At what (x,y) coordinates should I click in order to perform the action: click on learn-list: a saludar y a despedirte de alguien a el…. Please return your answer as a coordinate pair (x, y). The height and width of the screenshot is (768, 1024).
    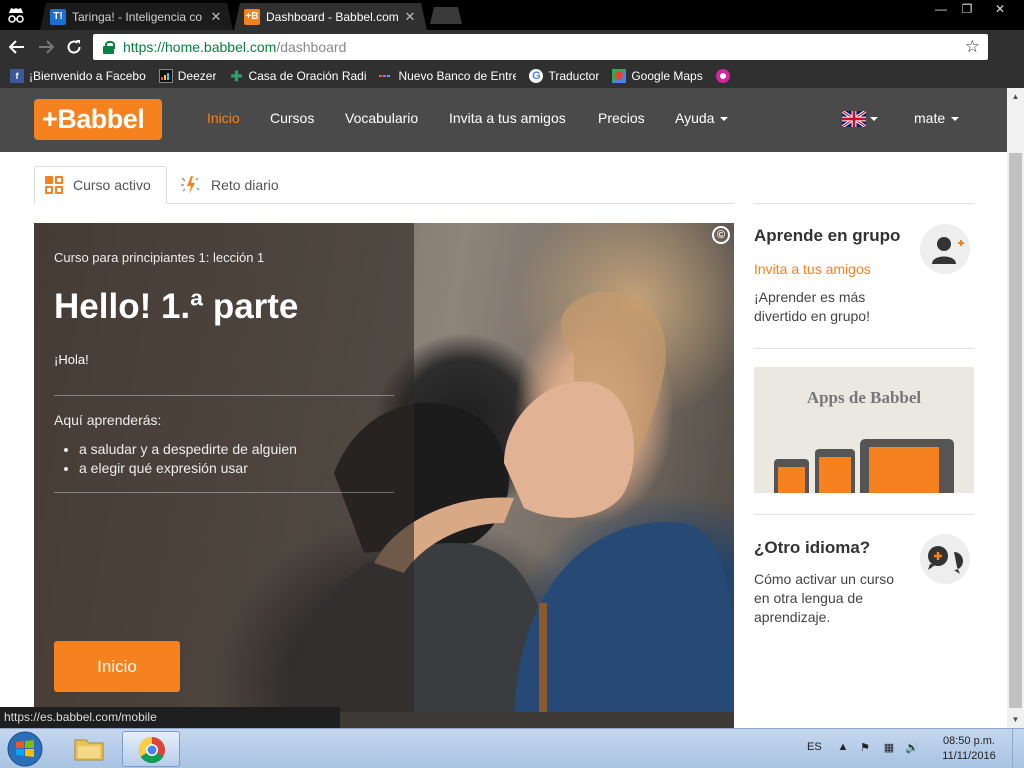
    Looking at the image, I should click on (188, 459).